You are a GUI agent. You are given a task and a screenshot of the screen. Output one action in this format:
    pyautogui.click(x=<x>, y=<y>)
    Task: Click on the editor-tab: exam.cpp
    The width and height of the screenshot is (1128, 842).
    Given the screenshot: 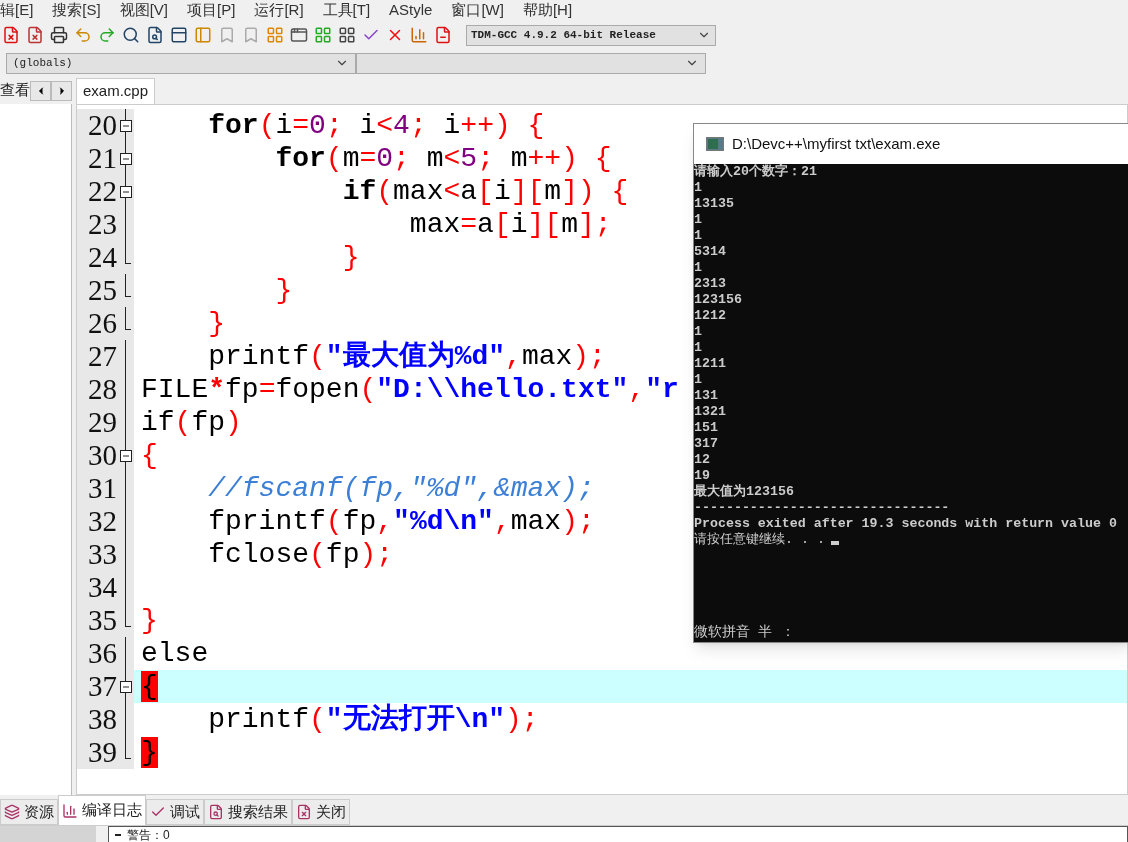 What is the action you would take?
    pyautogui.click(x=116, y=91)
    